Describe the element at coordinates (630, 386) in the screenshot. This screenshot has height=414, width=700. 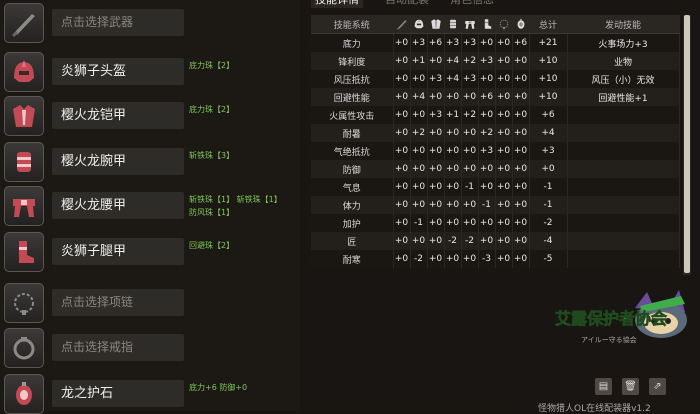
I see `delete-button: 🗑` at that location.